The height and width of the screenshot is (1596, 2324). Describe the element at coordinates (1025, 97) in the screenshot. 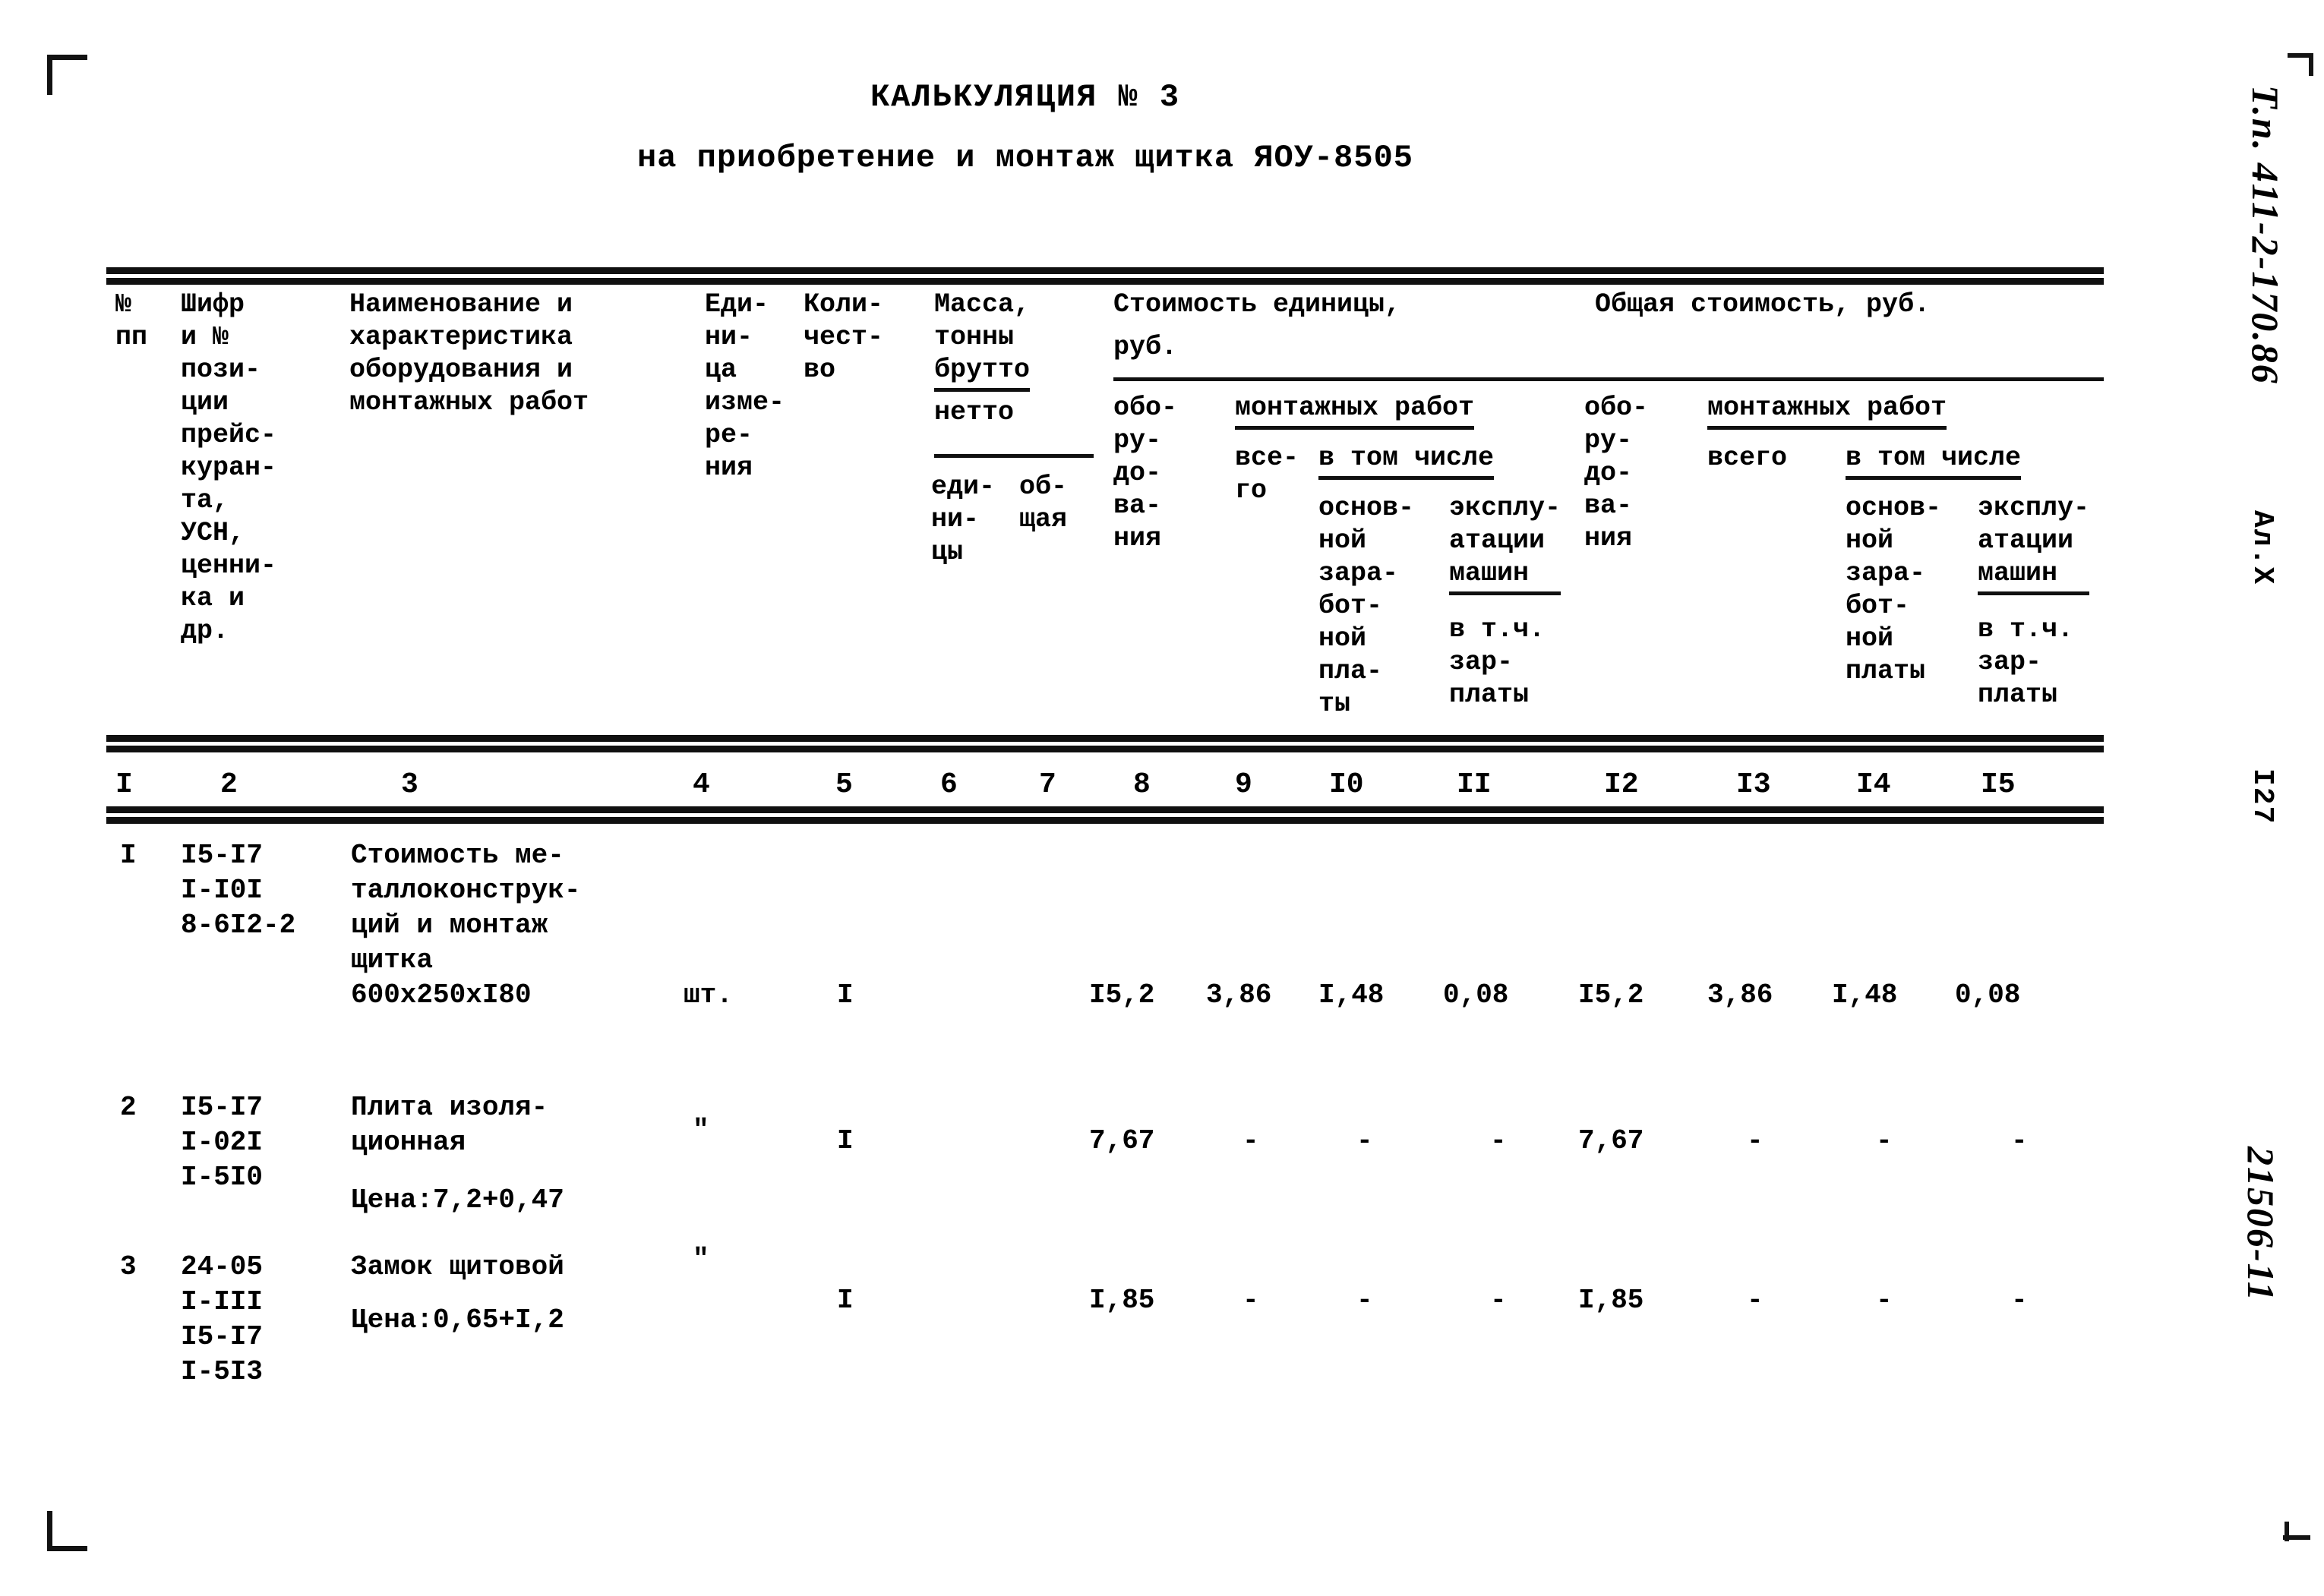

I see `page-title: КАЛЬКУЛЯЦИЯ № 3` at that location.